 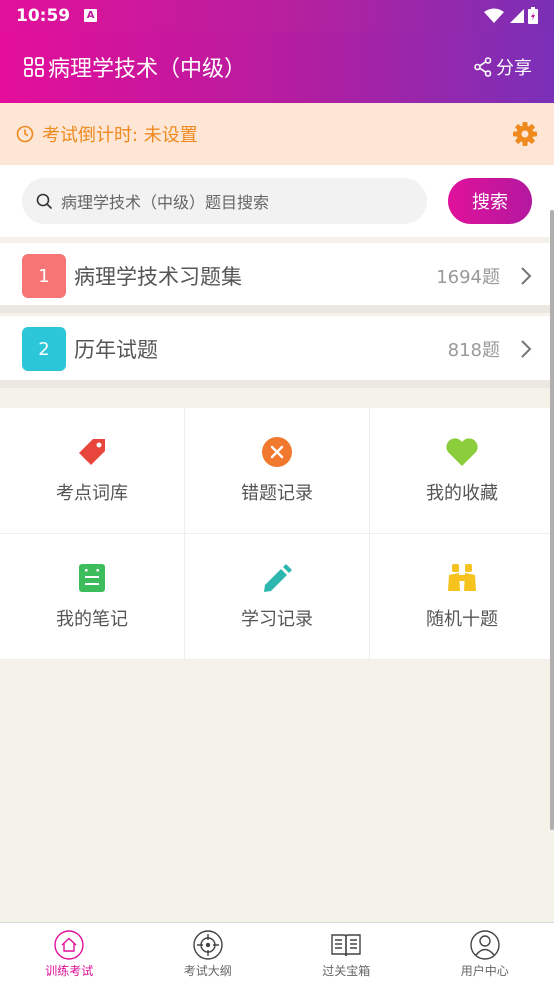 What do you see at coordinates (92, 619) in the screenshot?
I see `grid-item-label: 我的笔记` at bounding box center [92, 619].